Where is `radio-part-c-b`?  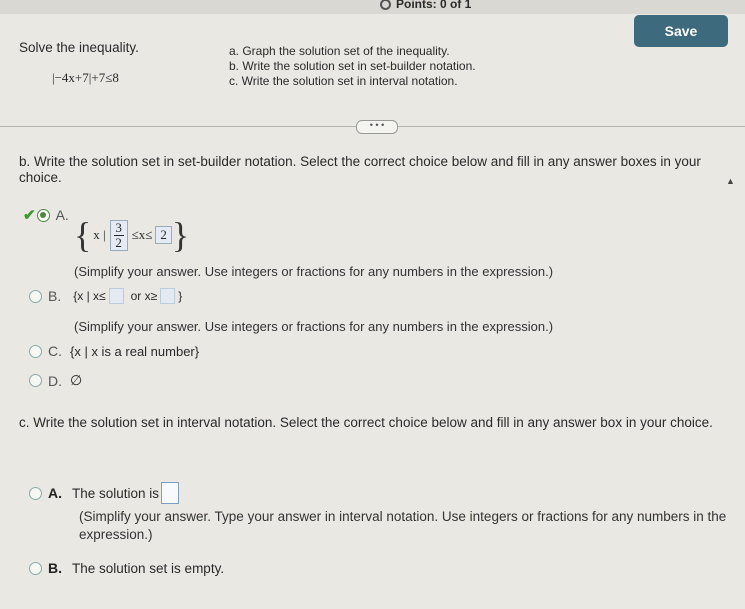
radio-part-c-b is located at coordinates (35, 568).